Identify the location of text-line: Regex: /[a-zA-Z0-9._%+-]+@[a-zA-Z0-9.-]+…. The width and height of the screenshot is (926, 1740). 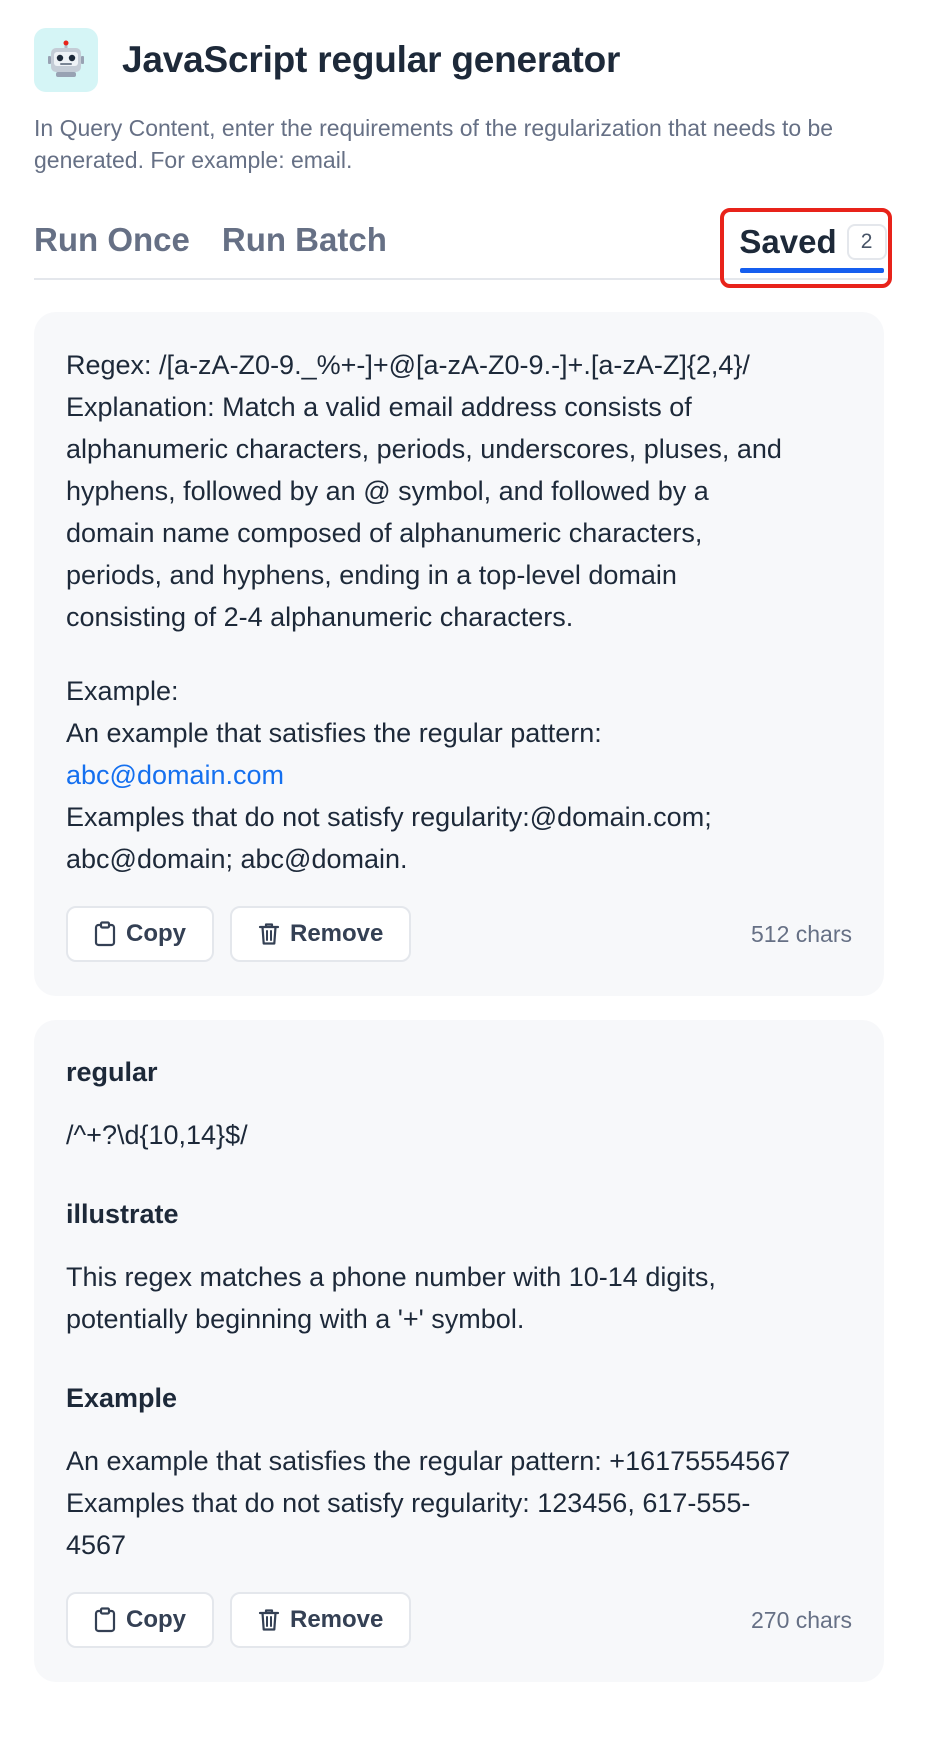
(408, 365).